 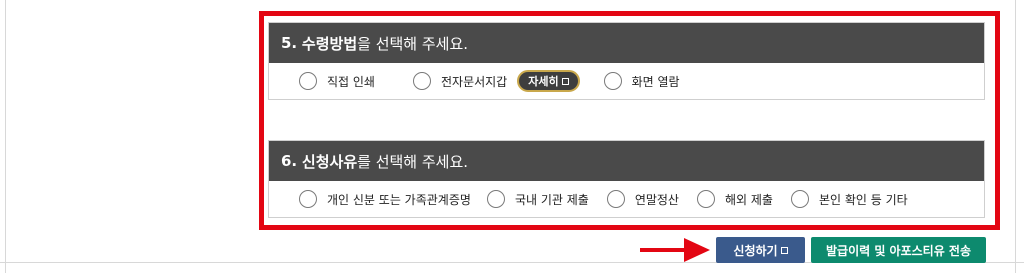 I want to click on option-year-end-tax: 연말정산, so click(x=642, y=199).